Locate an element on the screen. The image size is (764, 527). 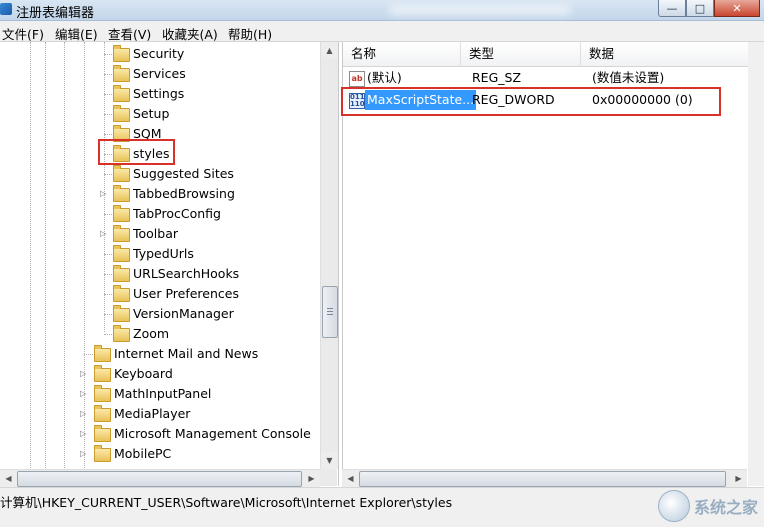
values-horizontal-scrollbar: ◀ ▶ is located at coordinates (544, 478).